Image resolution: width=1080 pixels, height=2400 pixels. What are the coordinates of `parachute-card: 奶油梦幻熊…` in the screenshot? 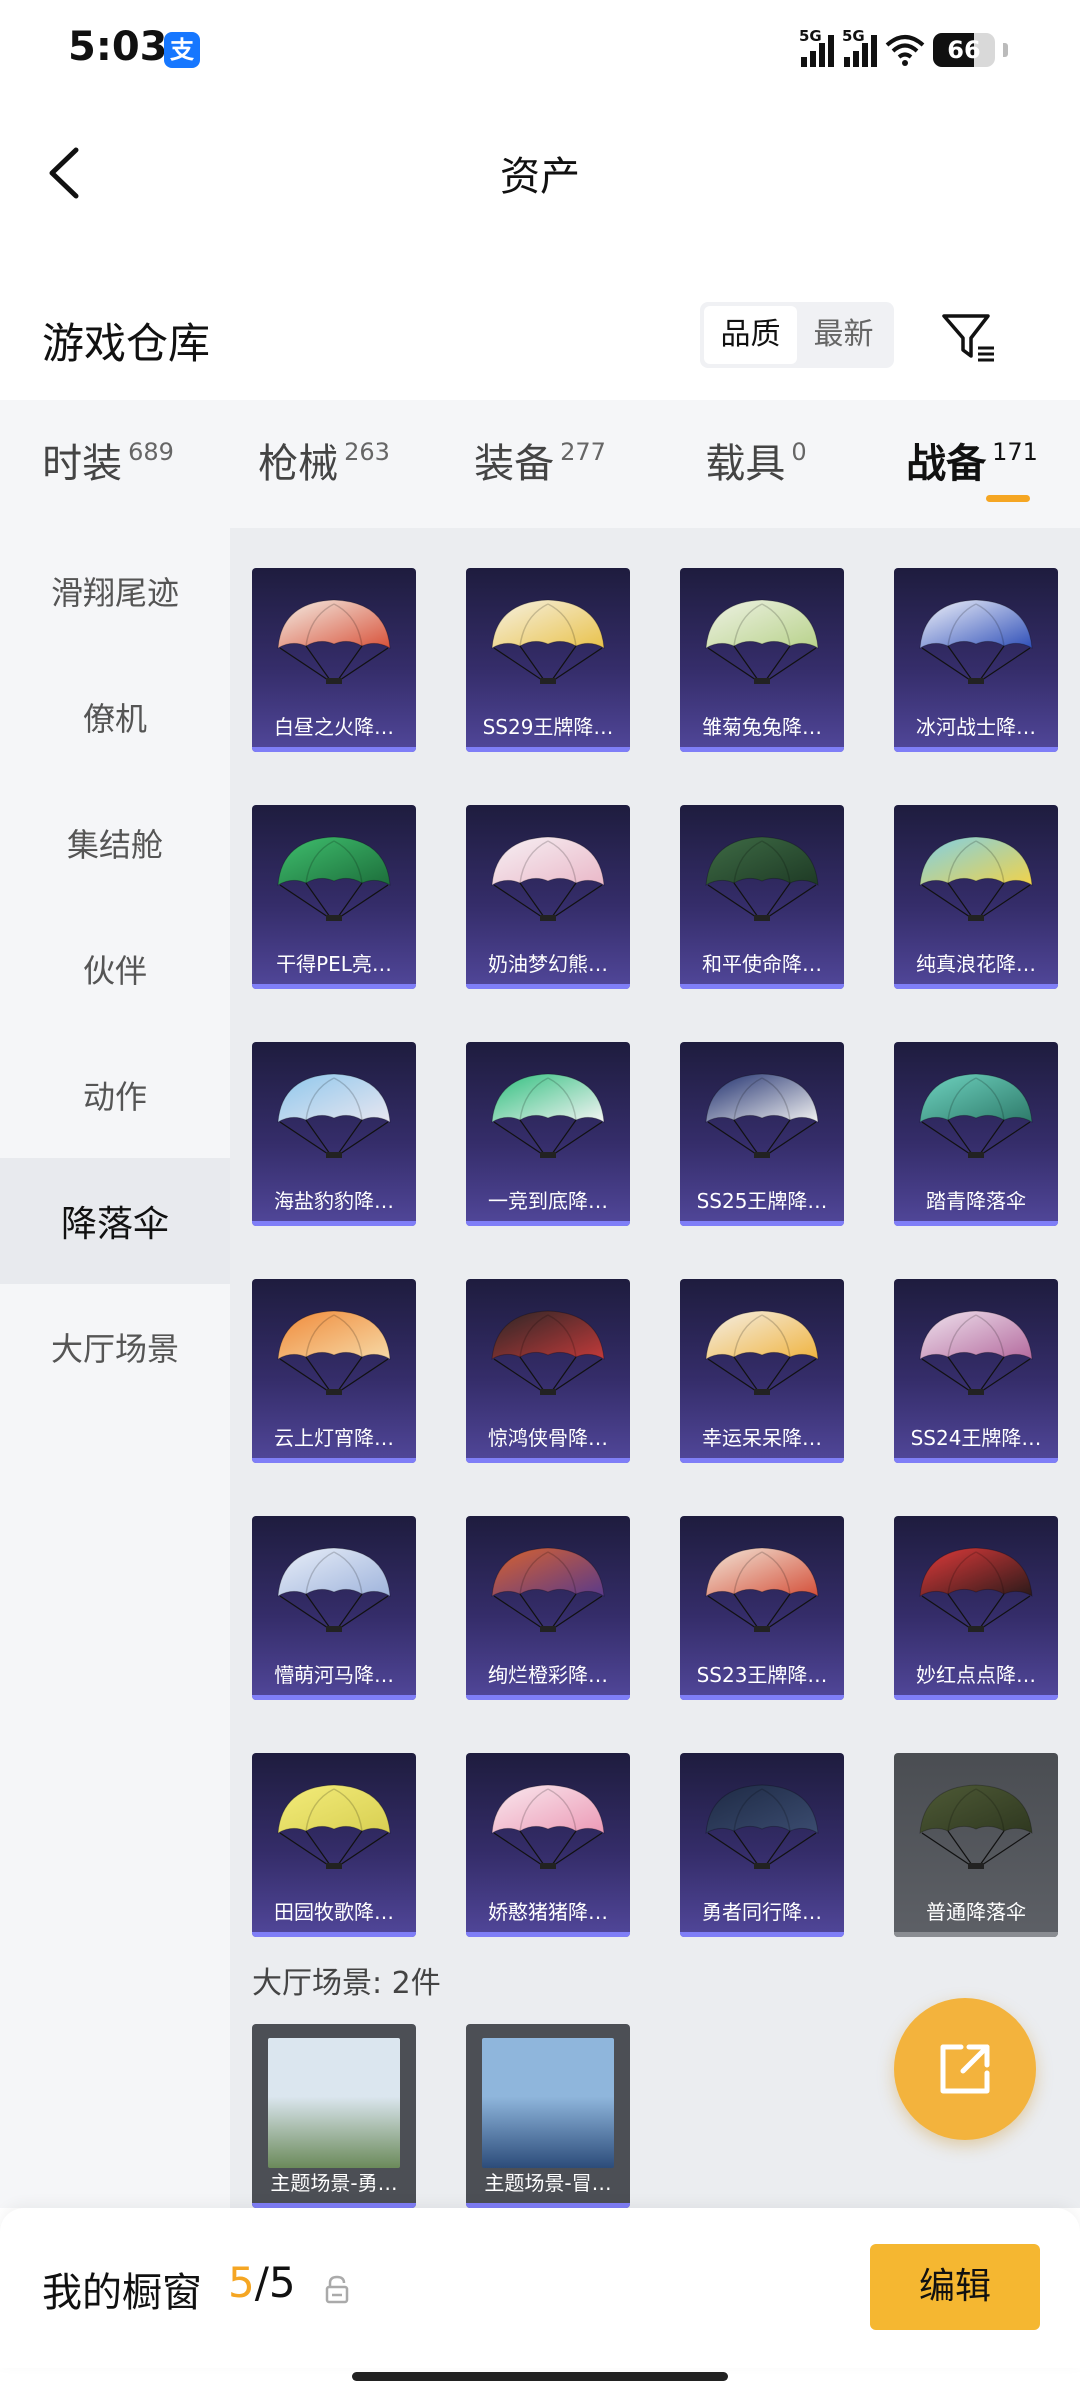 It's located at (548, 897).